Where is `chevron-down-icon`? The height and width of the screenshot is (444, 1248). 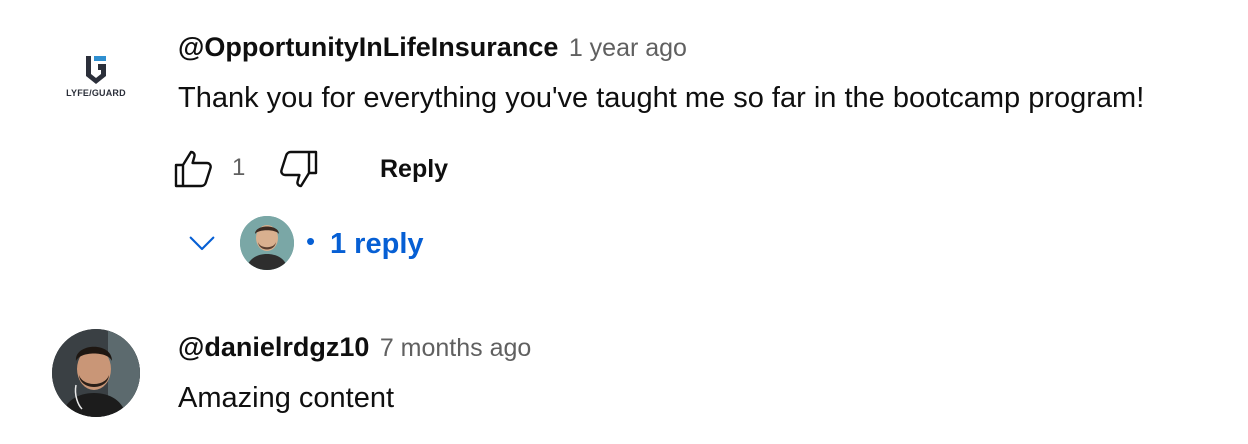 chevron-down-icon is located at coordinates (202, 243).